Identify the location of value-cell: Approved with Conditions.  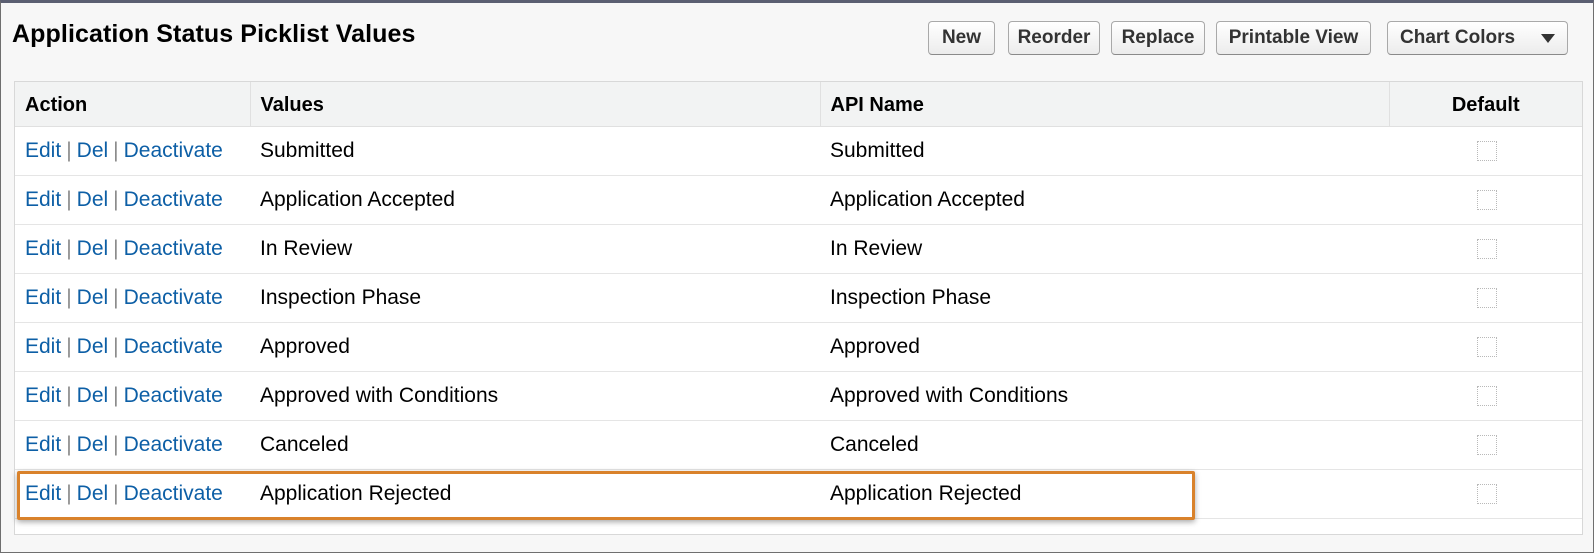
(535, 396).